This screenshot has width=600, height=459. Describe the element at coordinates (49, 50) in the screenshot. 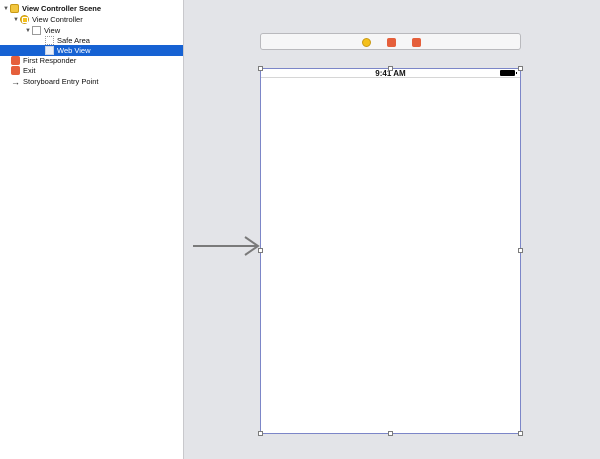

I see `web-view-icon` at that location.